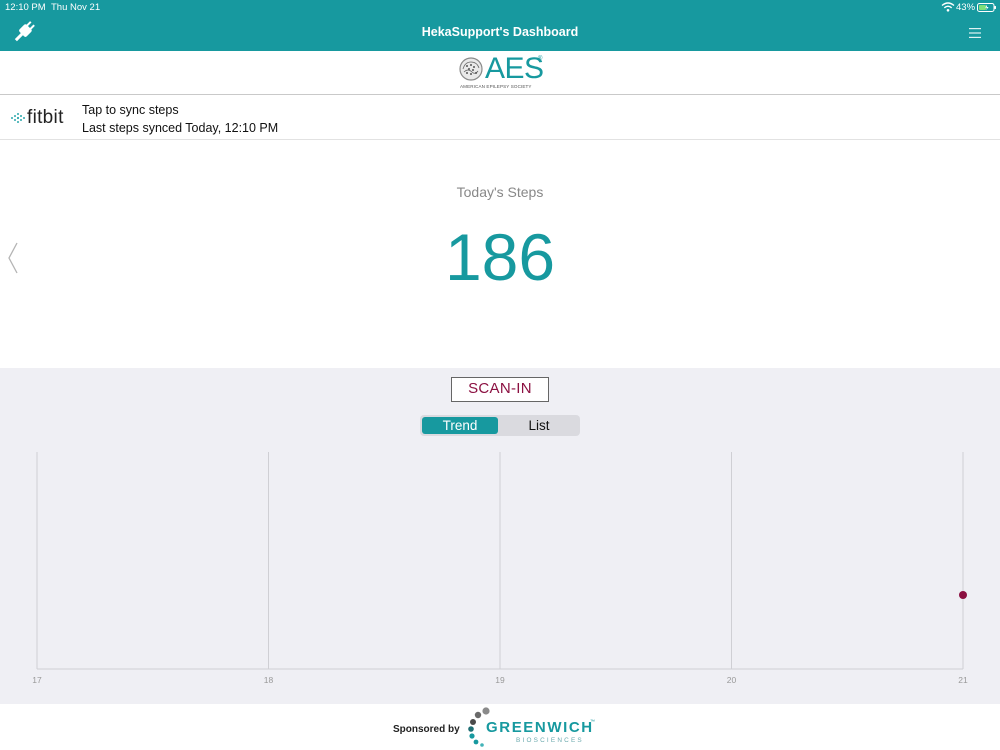  Describe the element at coordinates (496, 86) in the screenshot. I see `aes-subtitle: AMERICAN EPILEPSY SOCIETY` at that location.